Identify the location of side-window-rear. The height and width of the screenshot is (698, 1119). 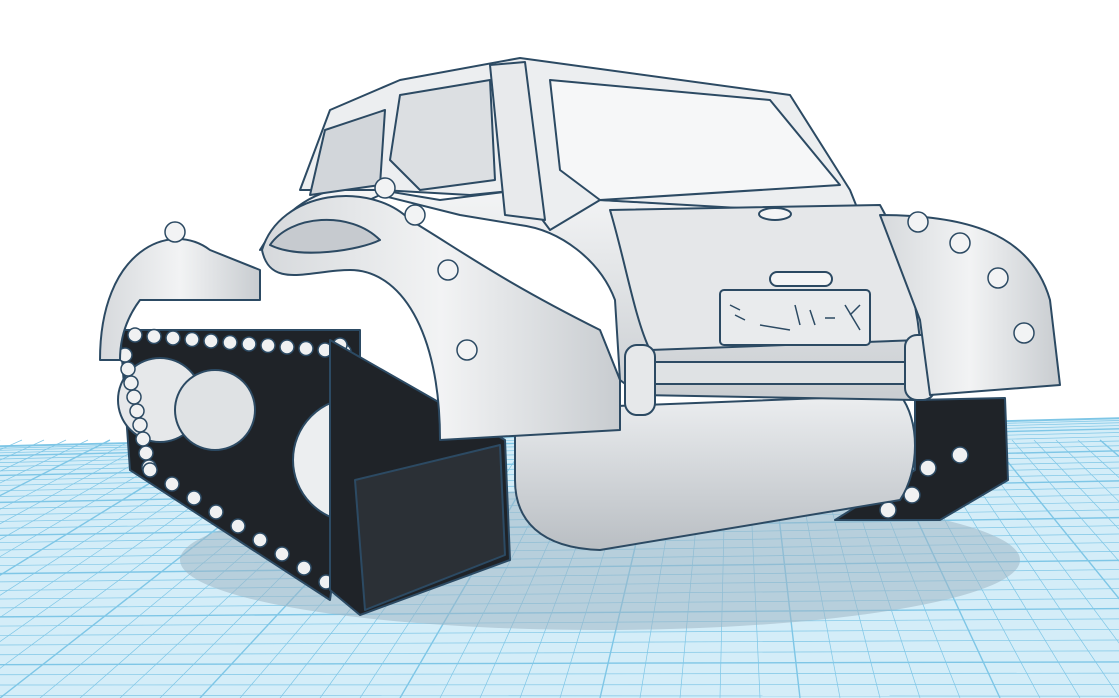
(442, 135).